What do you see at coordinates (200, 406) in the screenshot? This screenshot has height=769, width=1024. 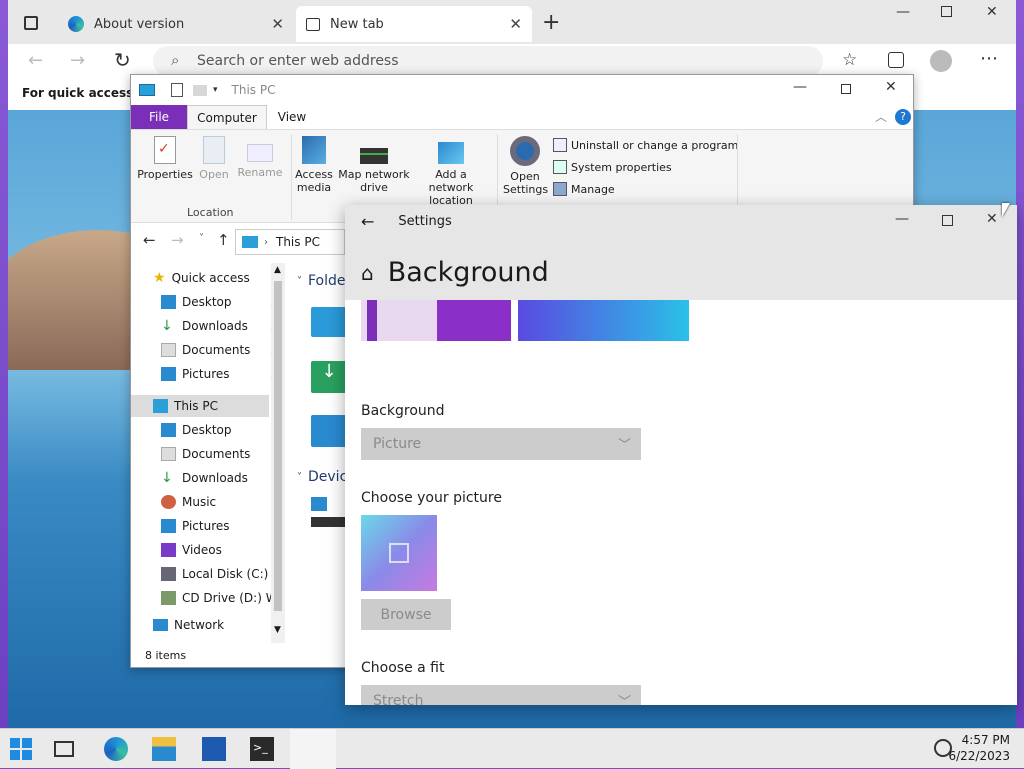 I see `nav-this-pc: This PC` at bounding box center [200, 406].